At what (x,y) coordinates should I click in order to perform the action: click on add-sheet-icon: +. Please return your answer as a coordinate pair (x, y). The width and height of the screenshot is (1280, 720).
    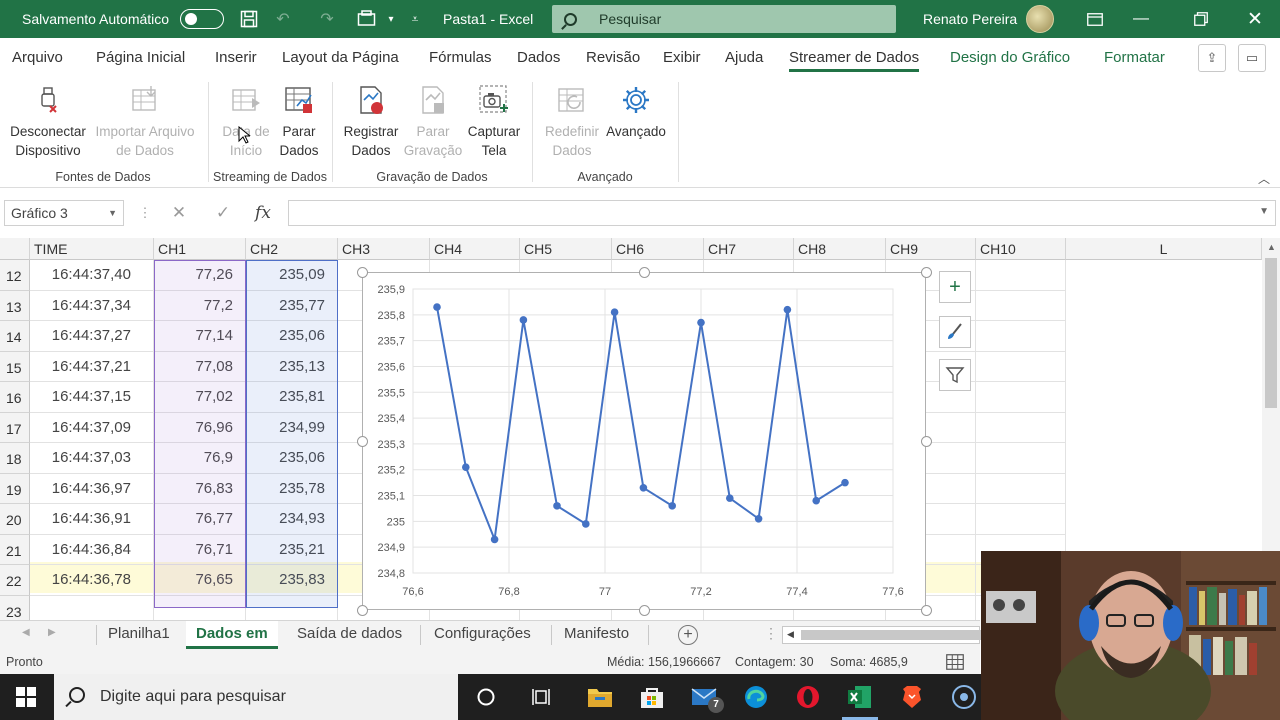
    Looking at the image, I should click on (688, 635).